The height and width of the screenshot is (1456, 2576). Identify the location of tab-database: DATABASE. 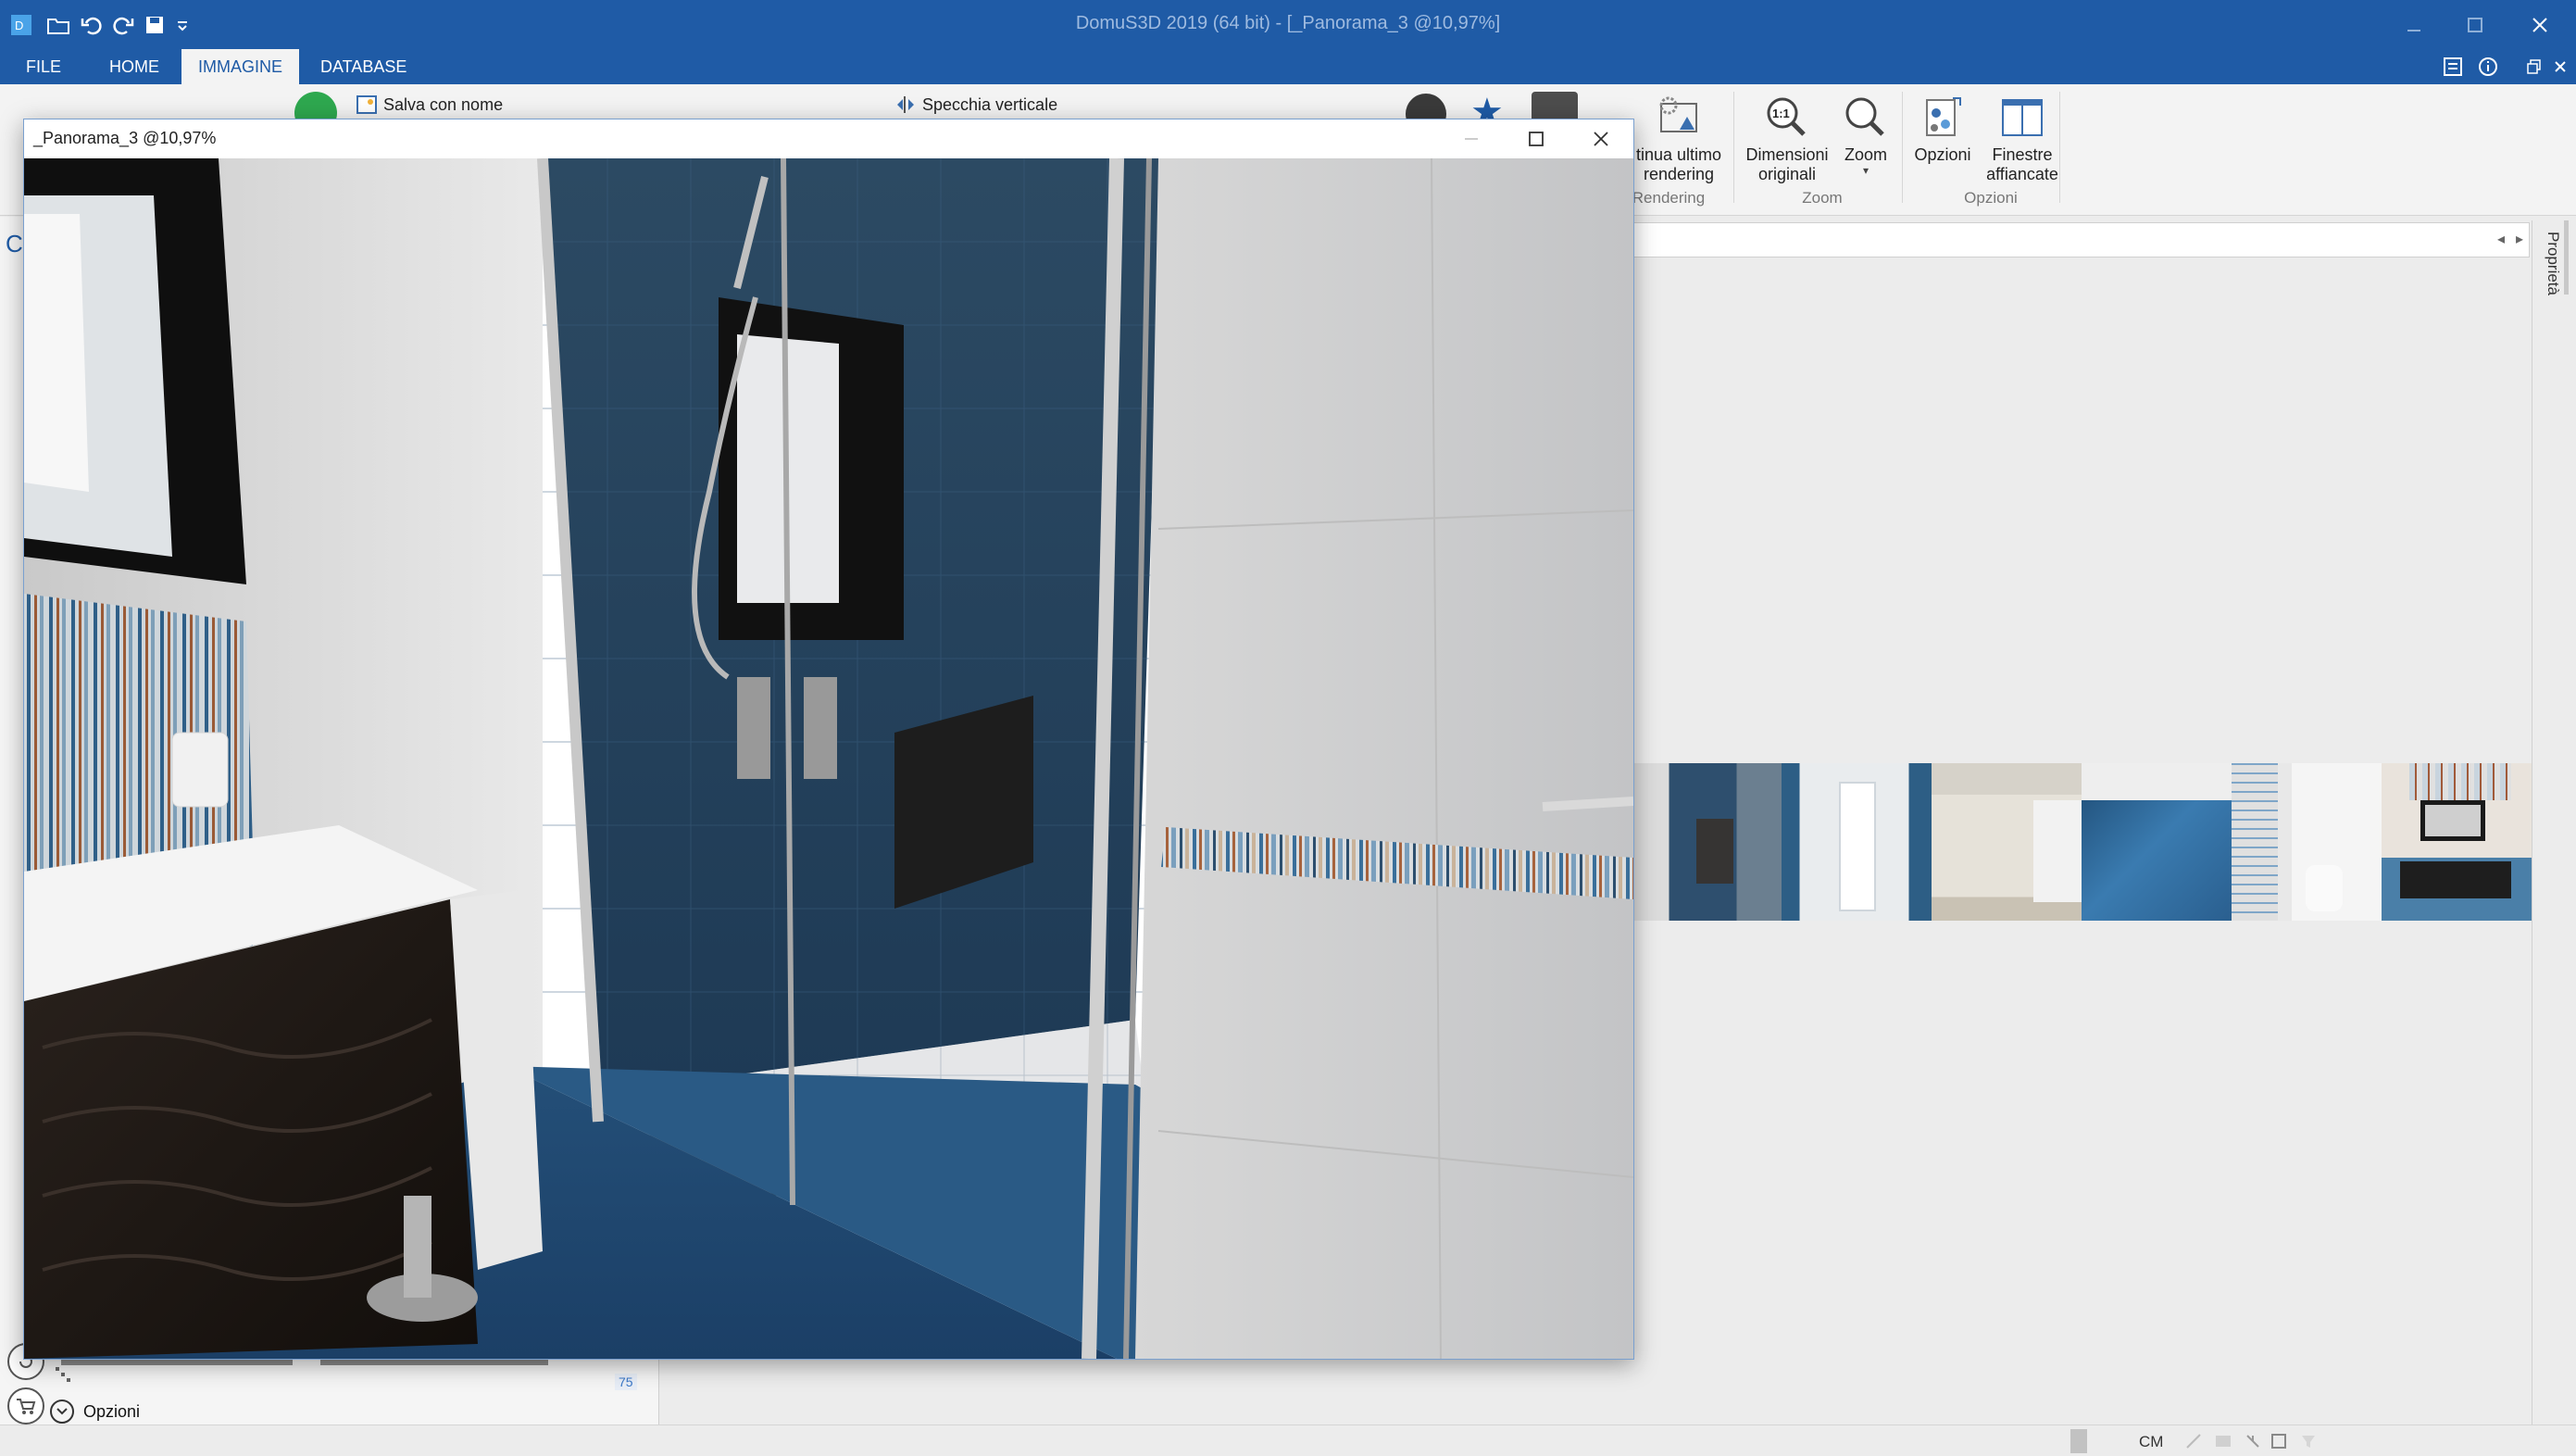
(363, 66).